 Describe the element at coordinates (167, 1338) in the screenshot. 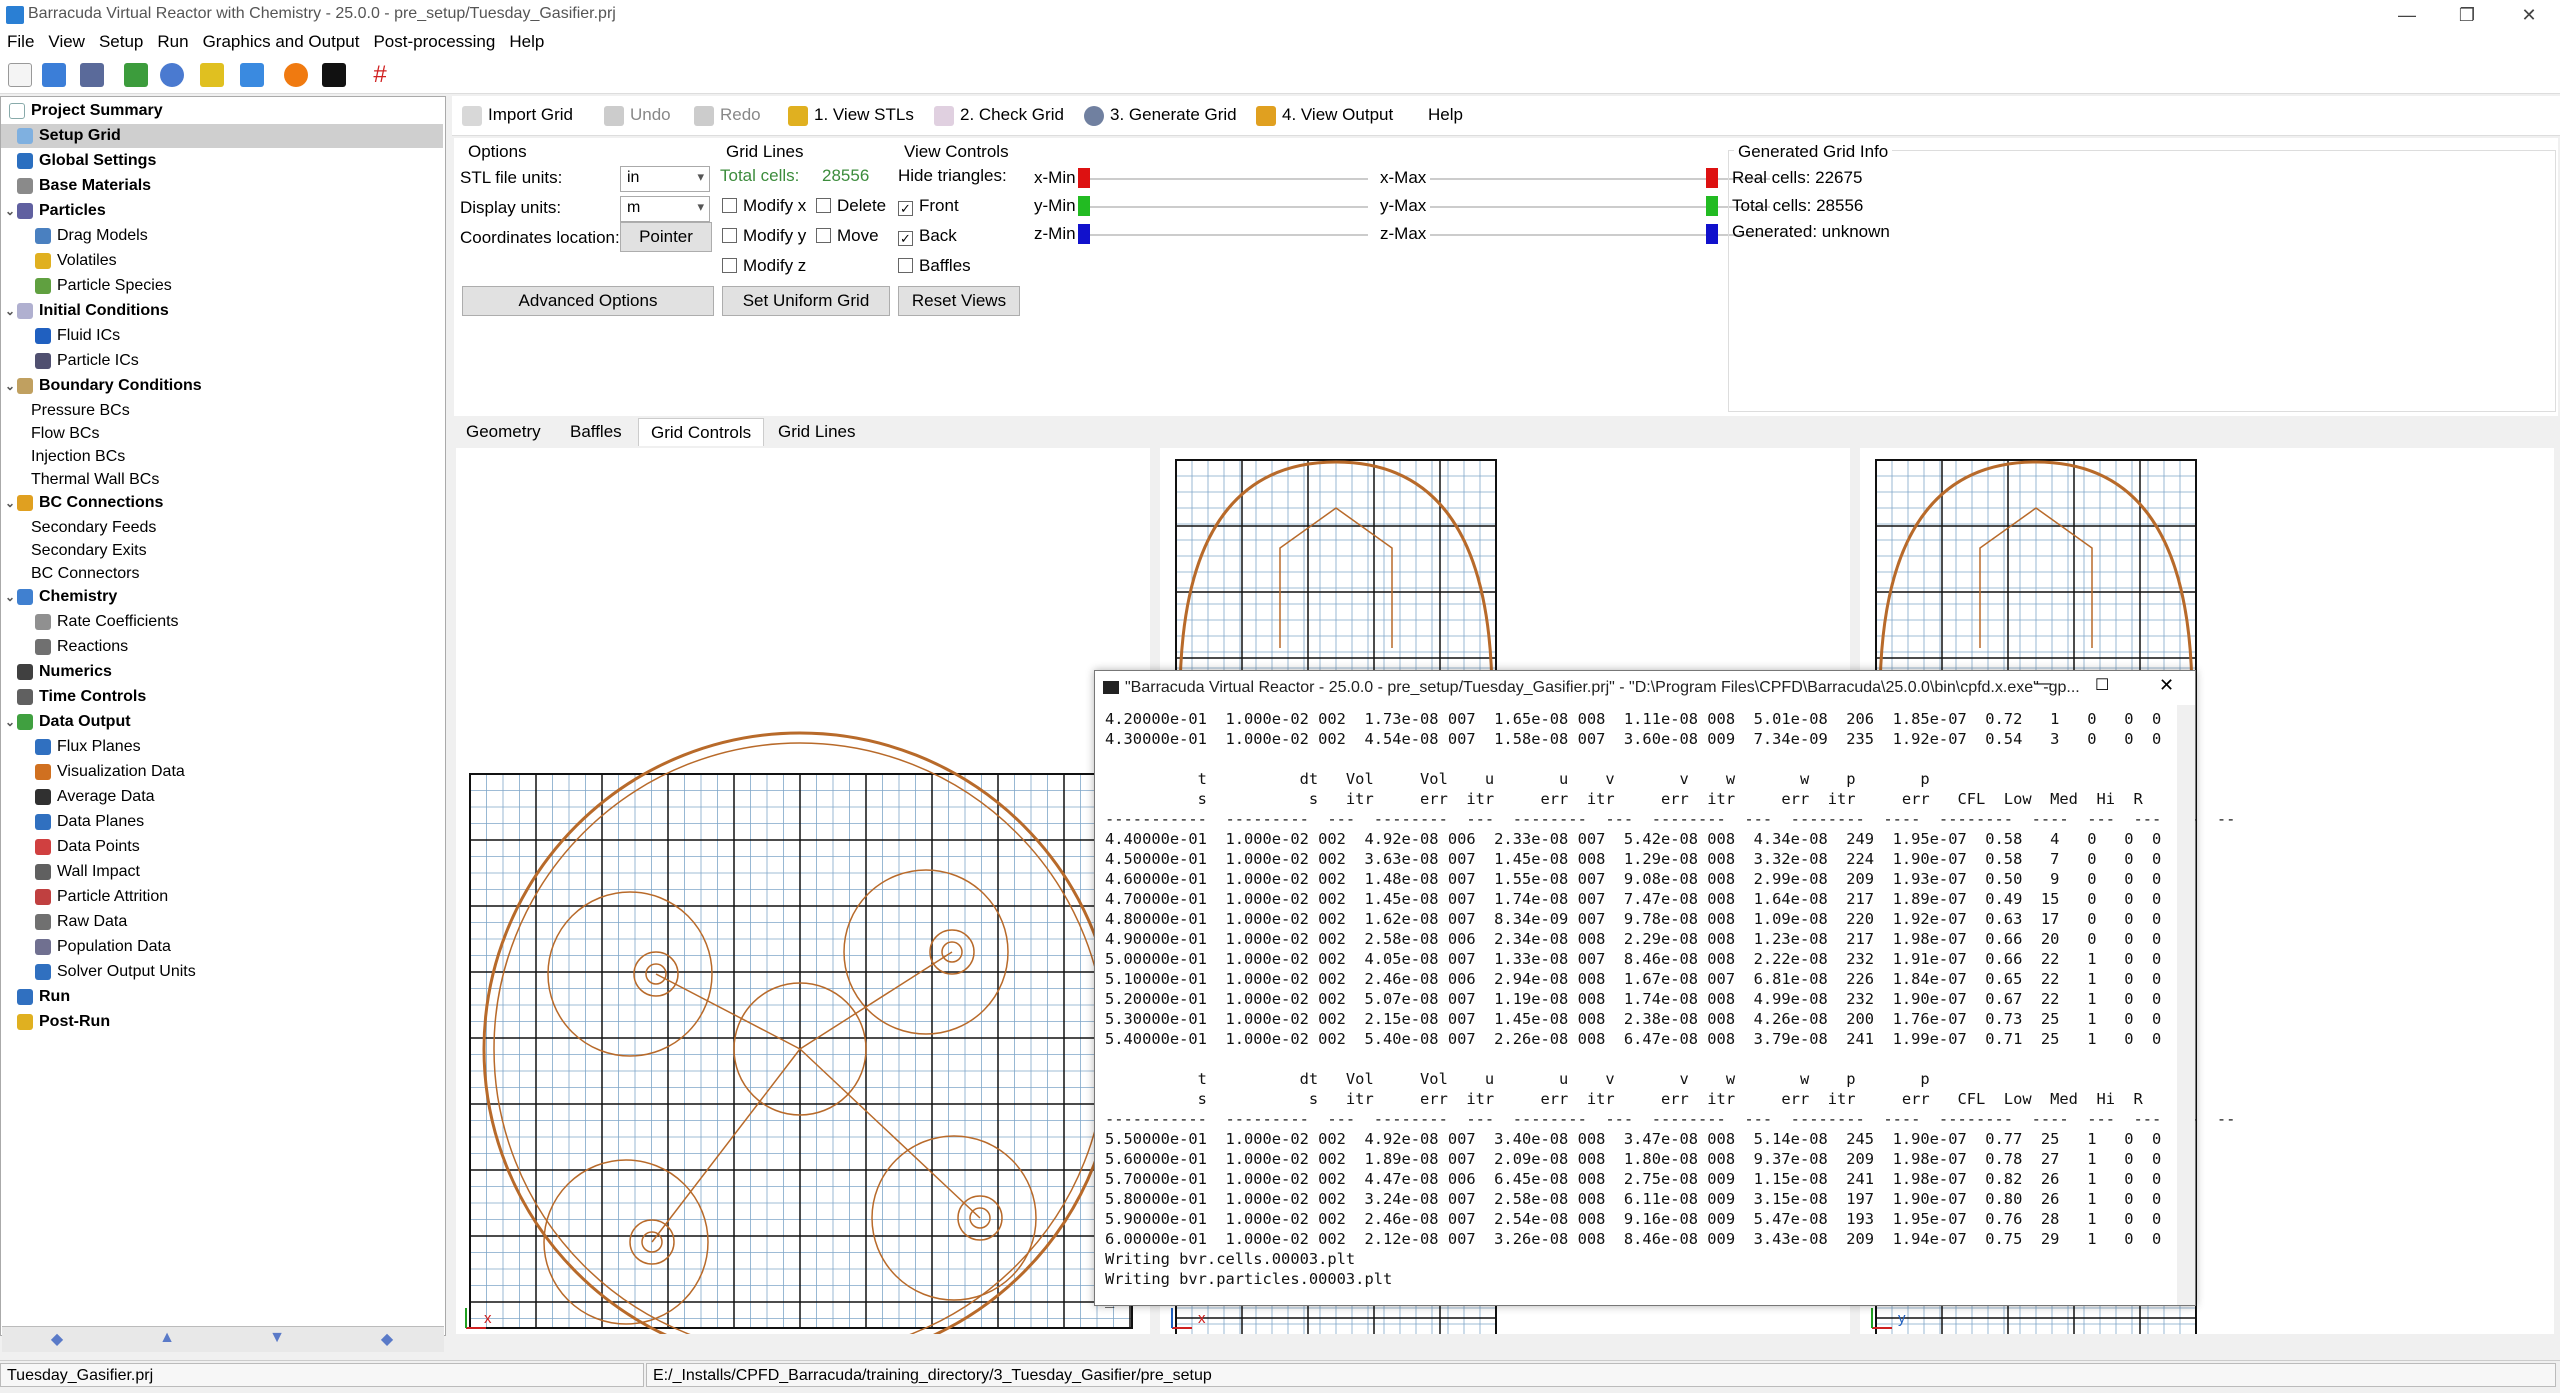

I see `nav-up-button: ▲` at that location.